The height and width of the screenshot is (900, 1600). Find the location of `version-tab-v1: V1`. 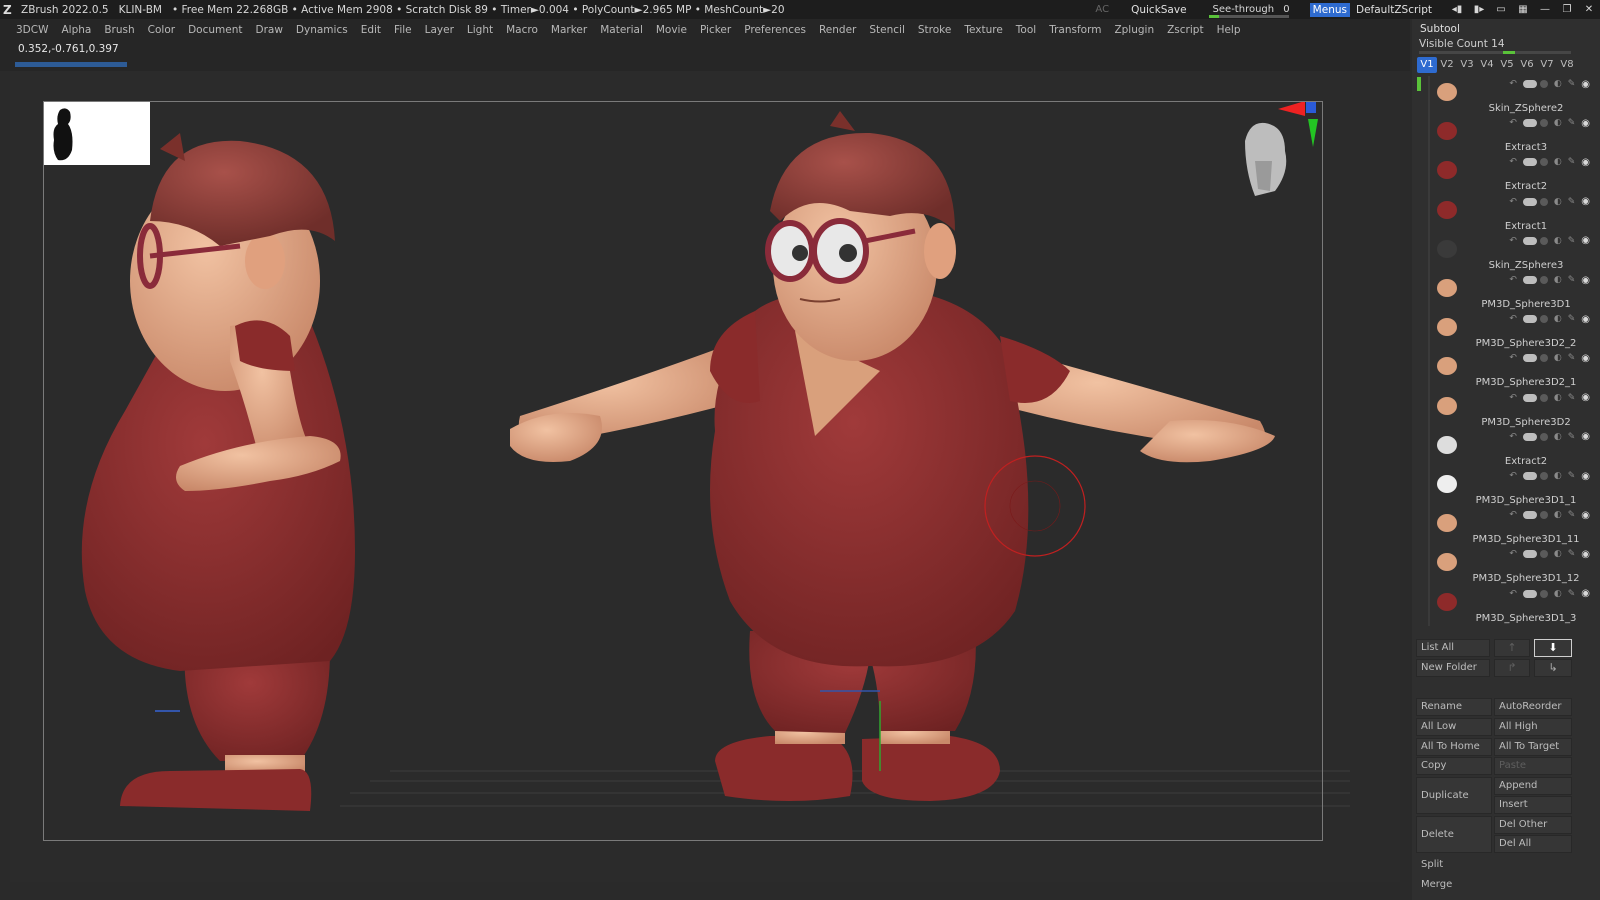

version-tab-v1: V1 is located at coordinates (1427, 65).